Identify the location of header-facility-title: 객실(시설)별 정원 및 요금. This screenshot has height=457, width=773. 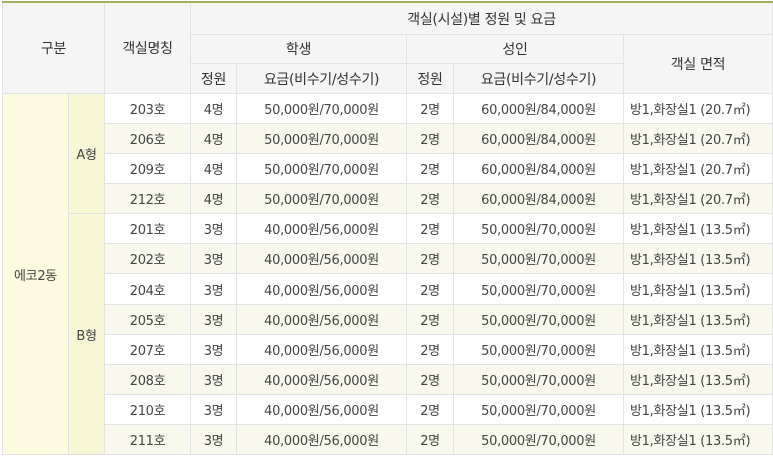
(481, 18).